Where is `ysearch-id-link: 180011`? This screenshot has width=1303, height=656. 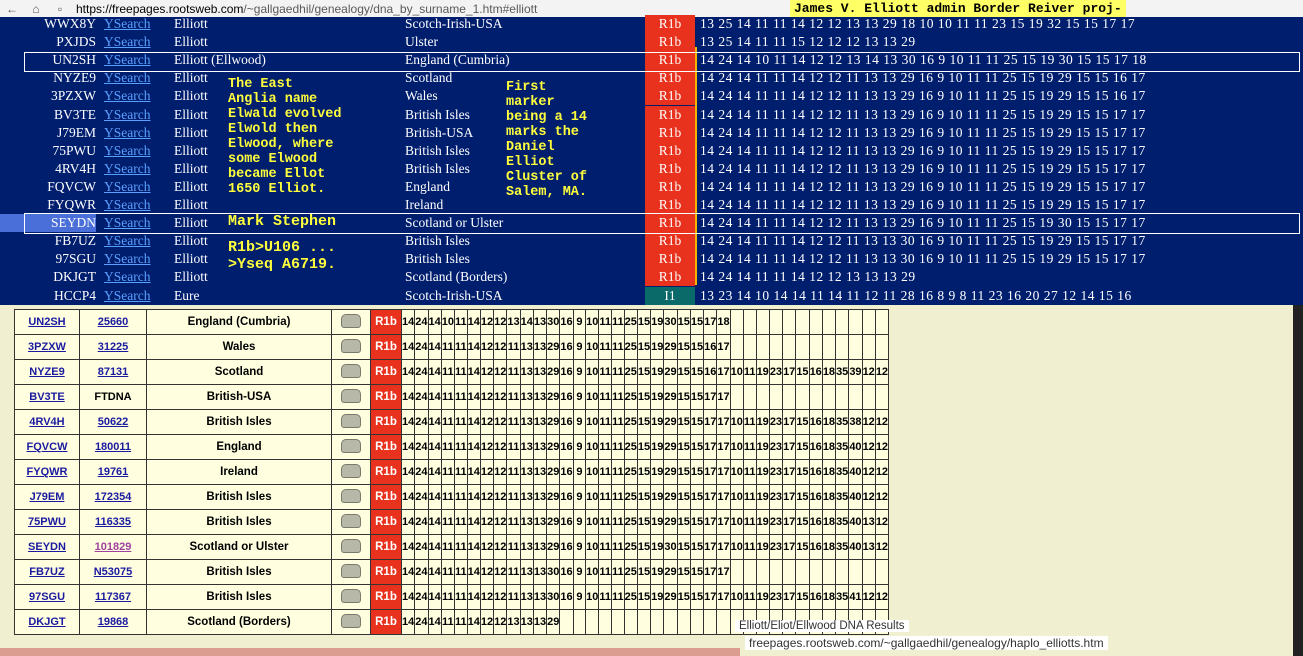 ysearch-id-link: 180011 is located at coordinates (113, 447).